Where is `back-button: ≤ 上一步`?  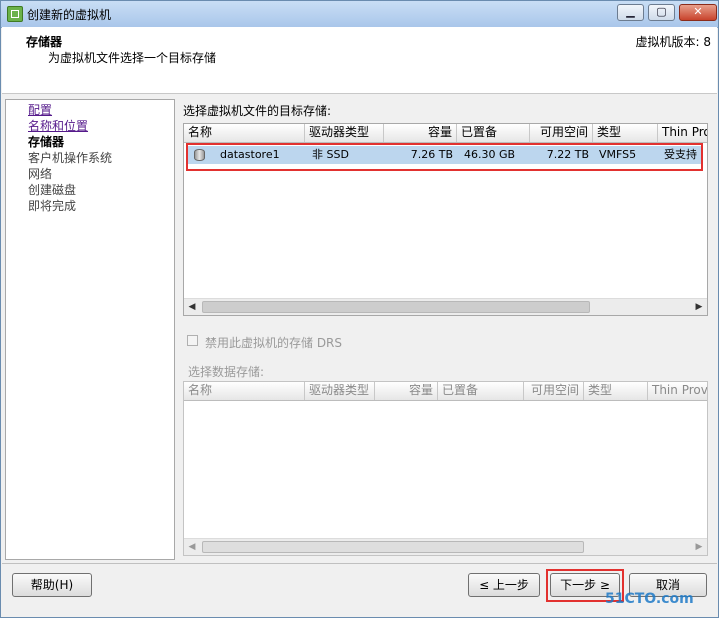 back-button: ≤ 上一步 is located at coordinates (504, 585).